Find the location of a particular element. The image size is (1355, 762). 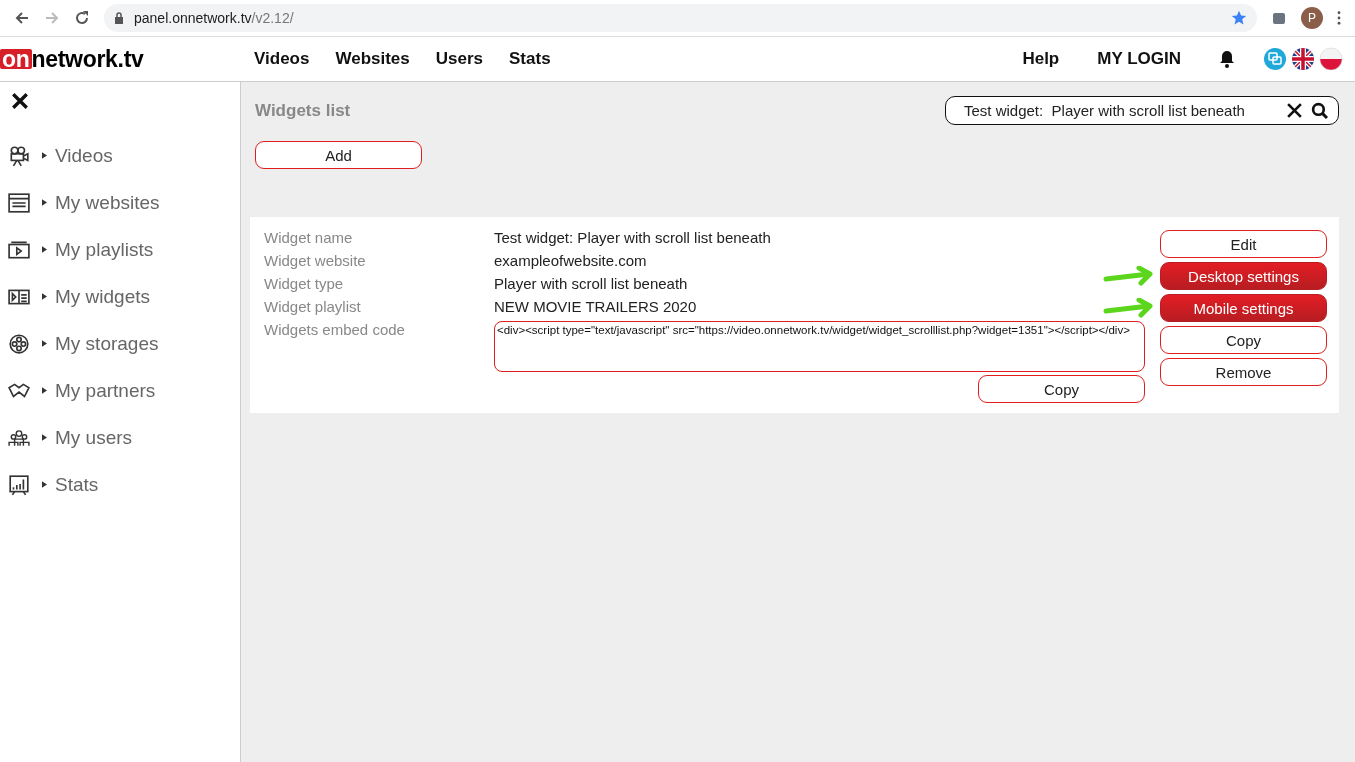

page-title: Widgets list is located at coordinates (303, 110).